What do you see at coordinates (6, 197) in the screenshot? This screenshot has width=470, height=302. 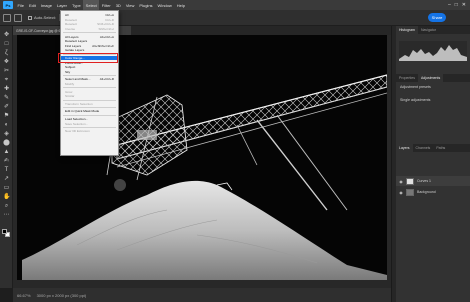 I see `hand-tool-icon: ✋` at bounding box center [6, 197].